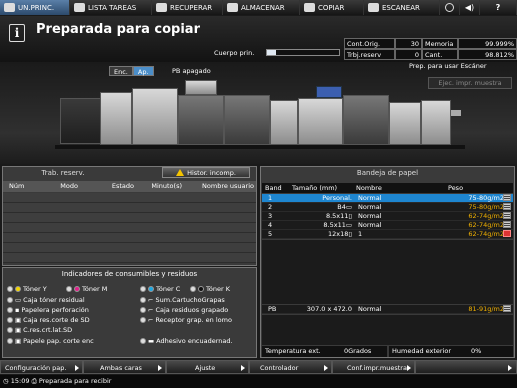 This screenshot has width=517, height=388. I want to click on tab-copiar: COPIAR, so click(332, 7).